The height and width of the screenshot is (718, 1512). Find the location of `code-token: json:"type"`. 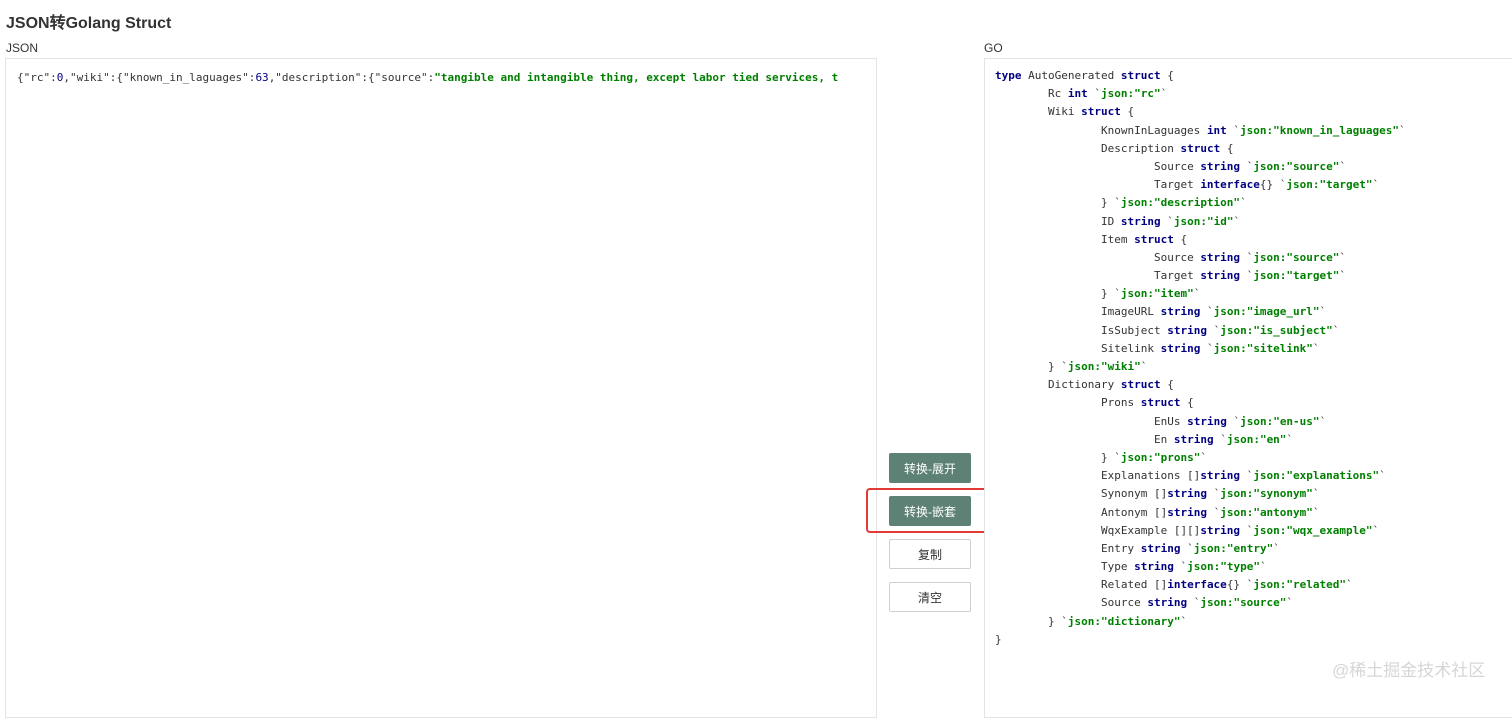

code-token: json:"type" is located at coordinates (1223, 567).